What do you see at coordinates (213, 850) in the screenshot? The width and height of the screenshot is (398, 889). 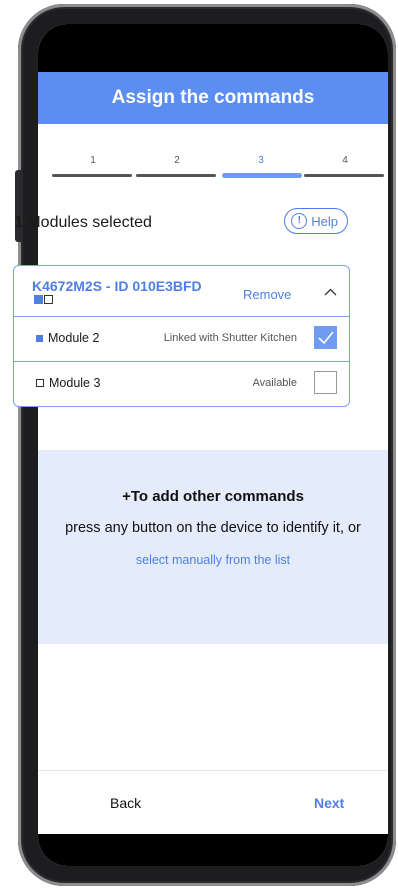 I see `home-indicator-area` at bounding box center [213, 850].